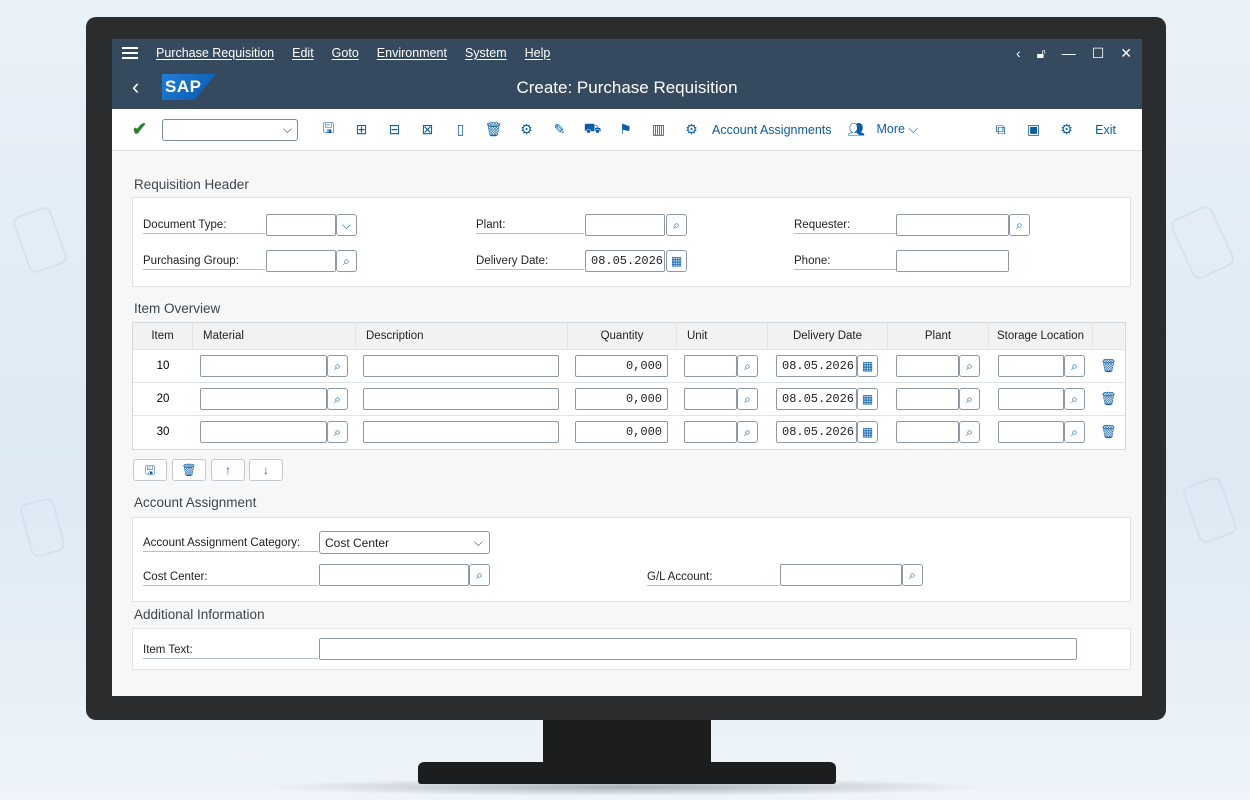  What do you see at coordinates (841, 575) in the screenshot?
I see `gl-account-field` at bounding box center [841, 575].